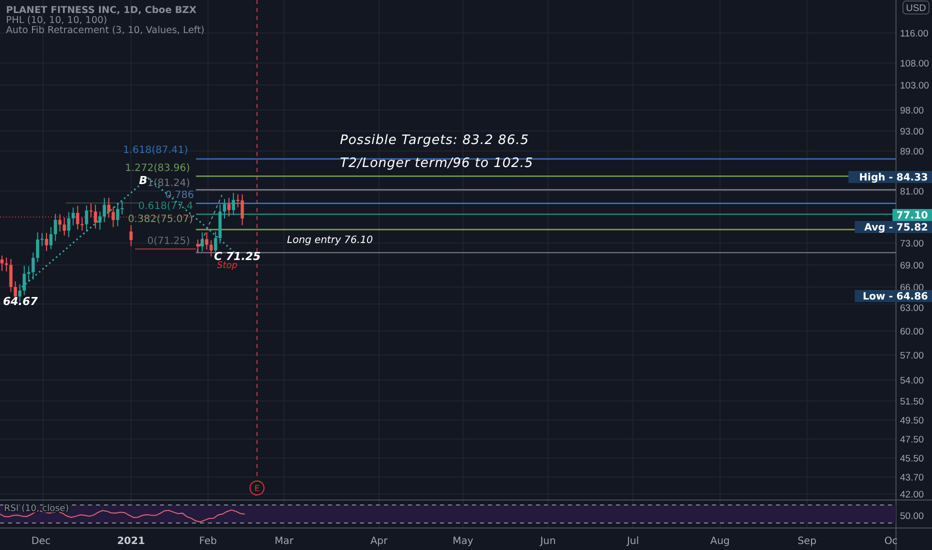 This screenshot has width=932, height=550. I want to click on time-tick: Sep, so click(807, 541).